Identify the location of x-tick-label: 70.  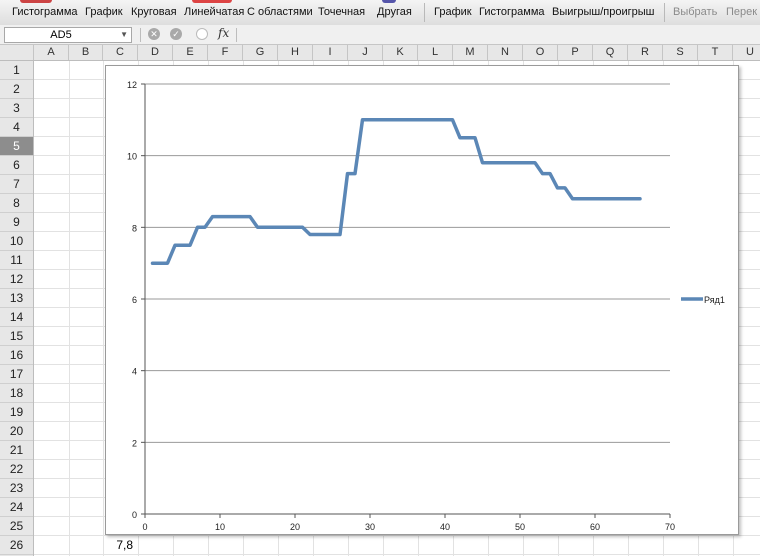
(670, 527).